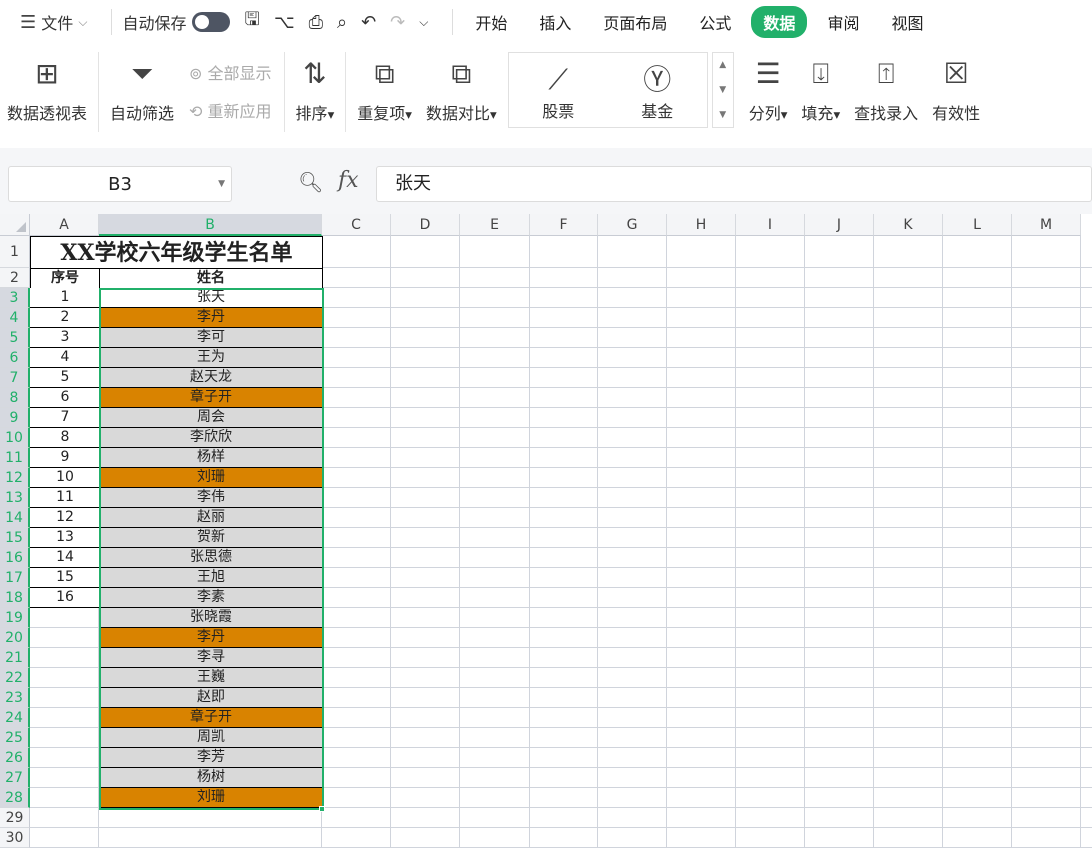 This screenshot has height=848, width=1092. I want to click on format-painter-icon: ⌥, so click(284, 22).